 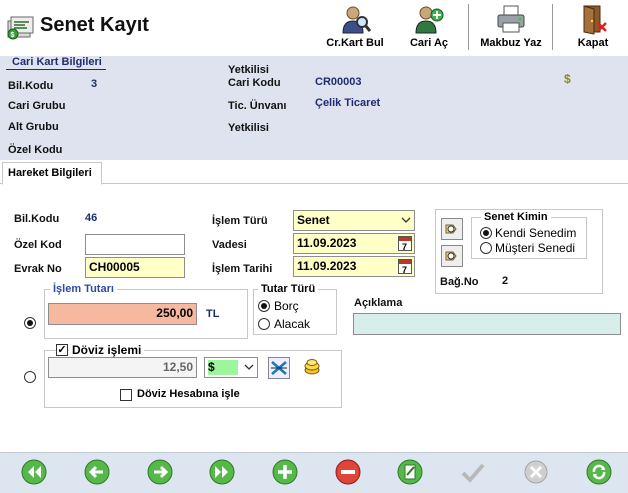 I want to click on alacak-radio, so click(x=264, y=324).